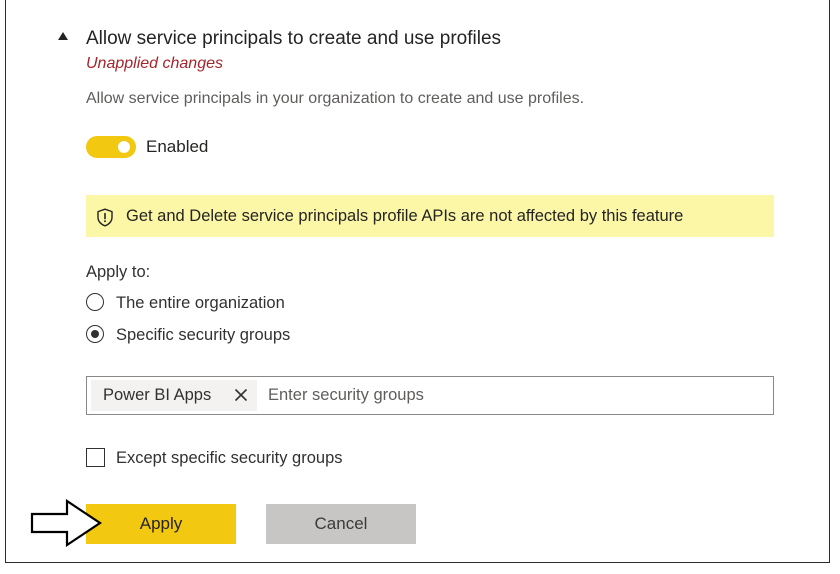  Describe the element at coordinates (63, 36) in the screenshot. I see `collapse-triangle-icon` at that location.